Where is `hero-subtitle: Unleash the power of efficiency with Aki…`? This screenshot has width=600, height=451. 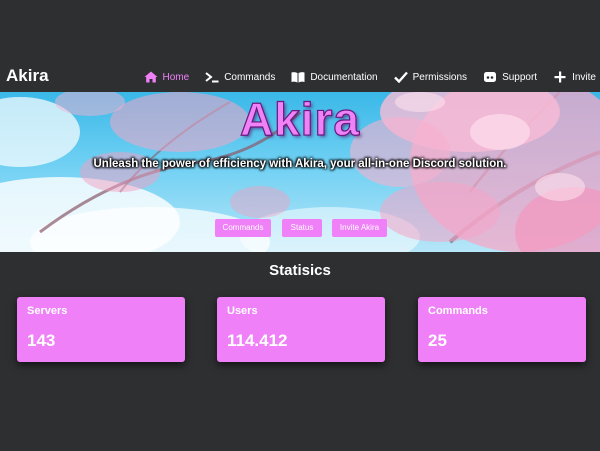
hero-subtitle: Unleash the power of efficiency with Aki… is located at coordinates (300, 164).